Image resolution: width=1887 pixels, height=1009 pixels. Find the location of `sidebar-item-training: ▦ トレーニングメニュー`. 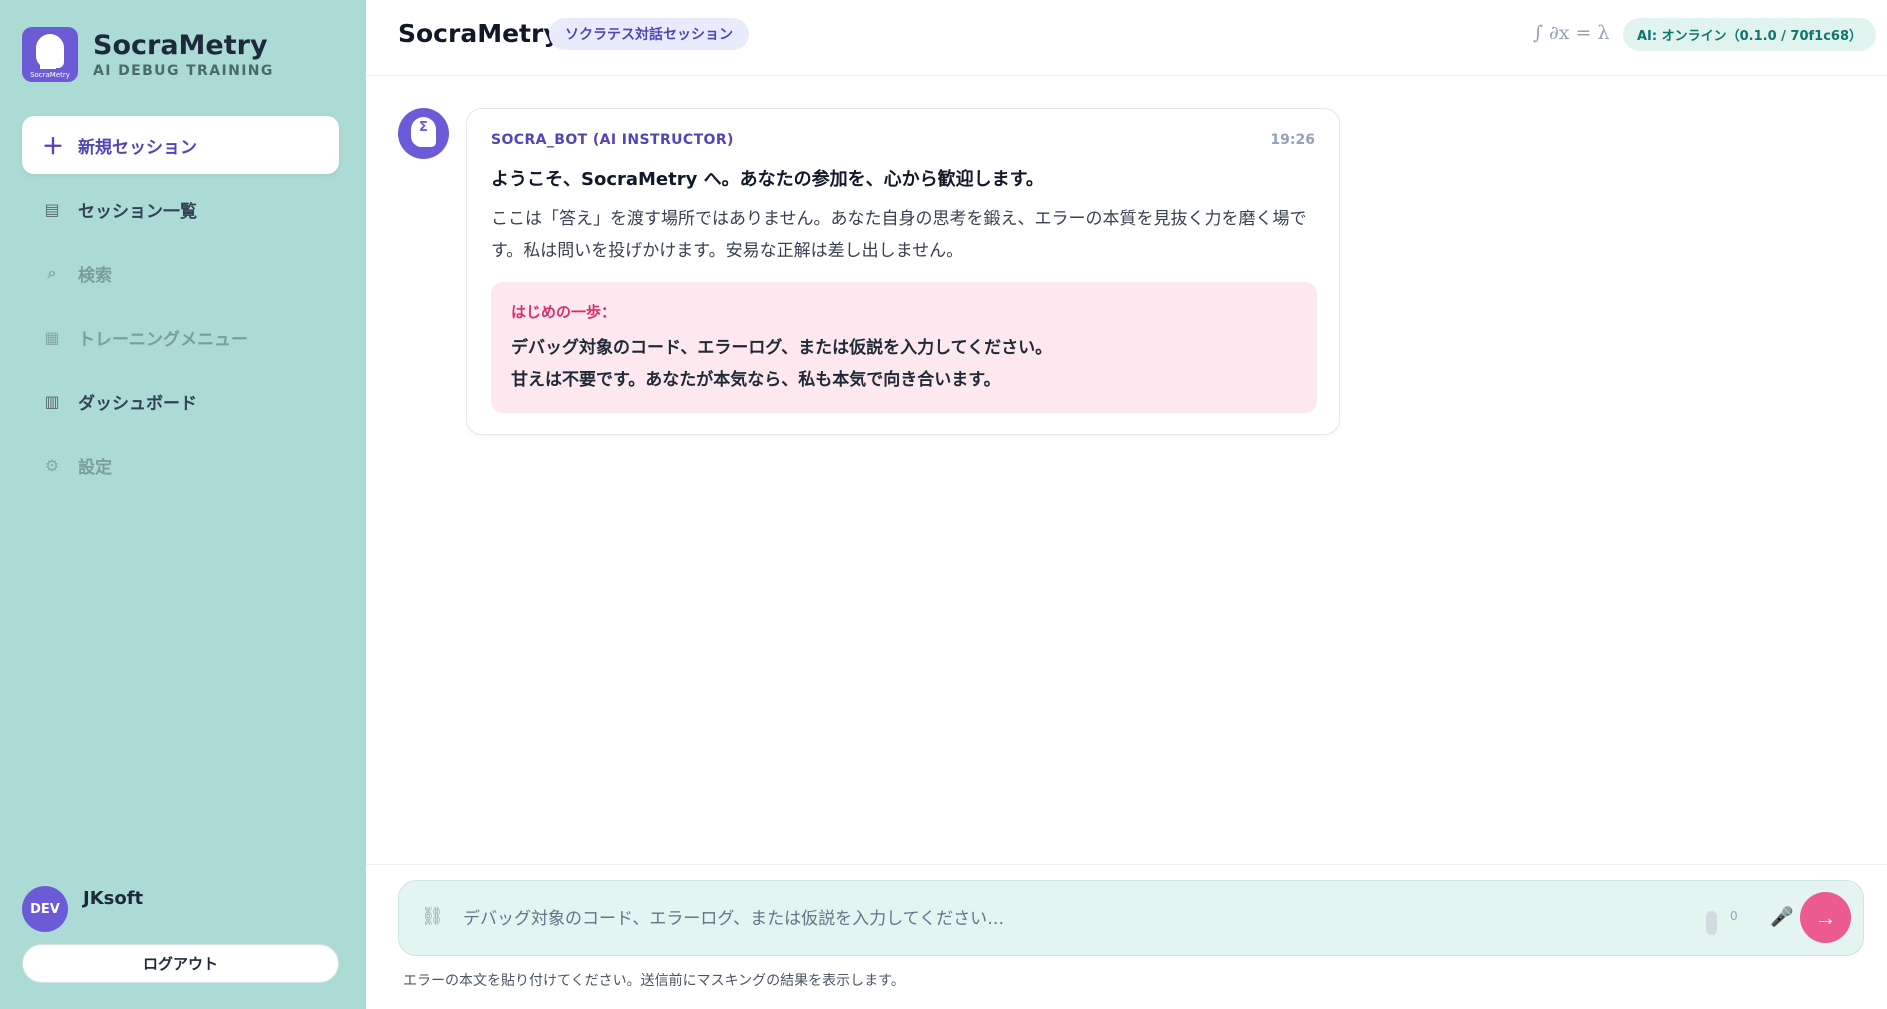

sidebar-item-training: ▦ トレーニングメニュー is located at coordinates (180, 337).